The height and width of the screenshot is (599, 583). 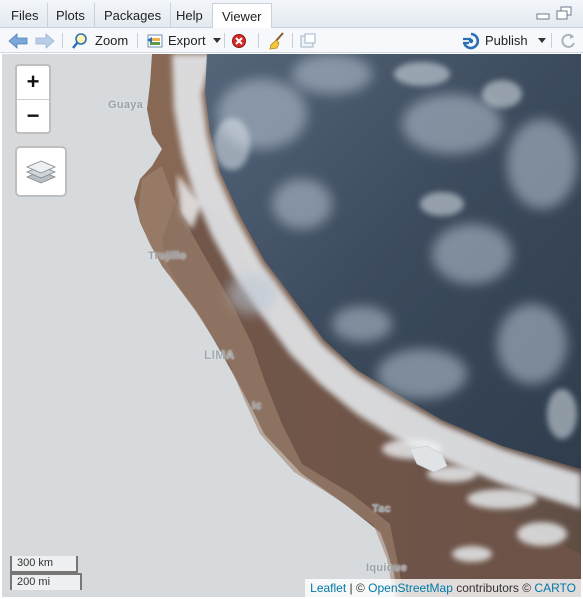 I want to click on clear-button, so click(x=239, y=40).